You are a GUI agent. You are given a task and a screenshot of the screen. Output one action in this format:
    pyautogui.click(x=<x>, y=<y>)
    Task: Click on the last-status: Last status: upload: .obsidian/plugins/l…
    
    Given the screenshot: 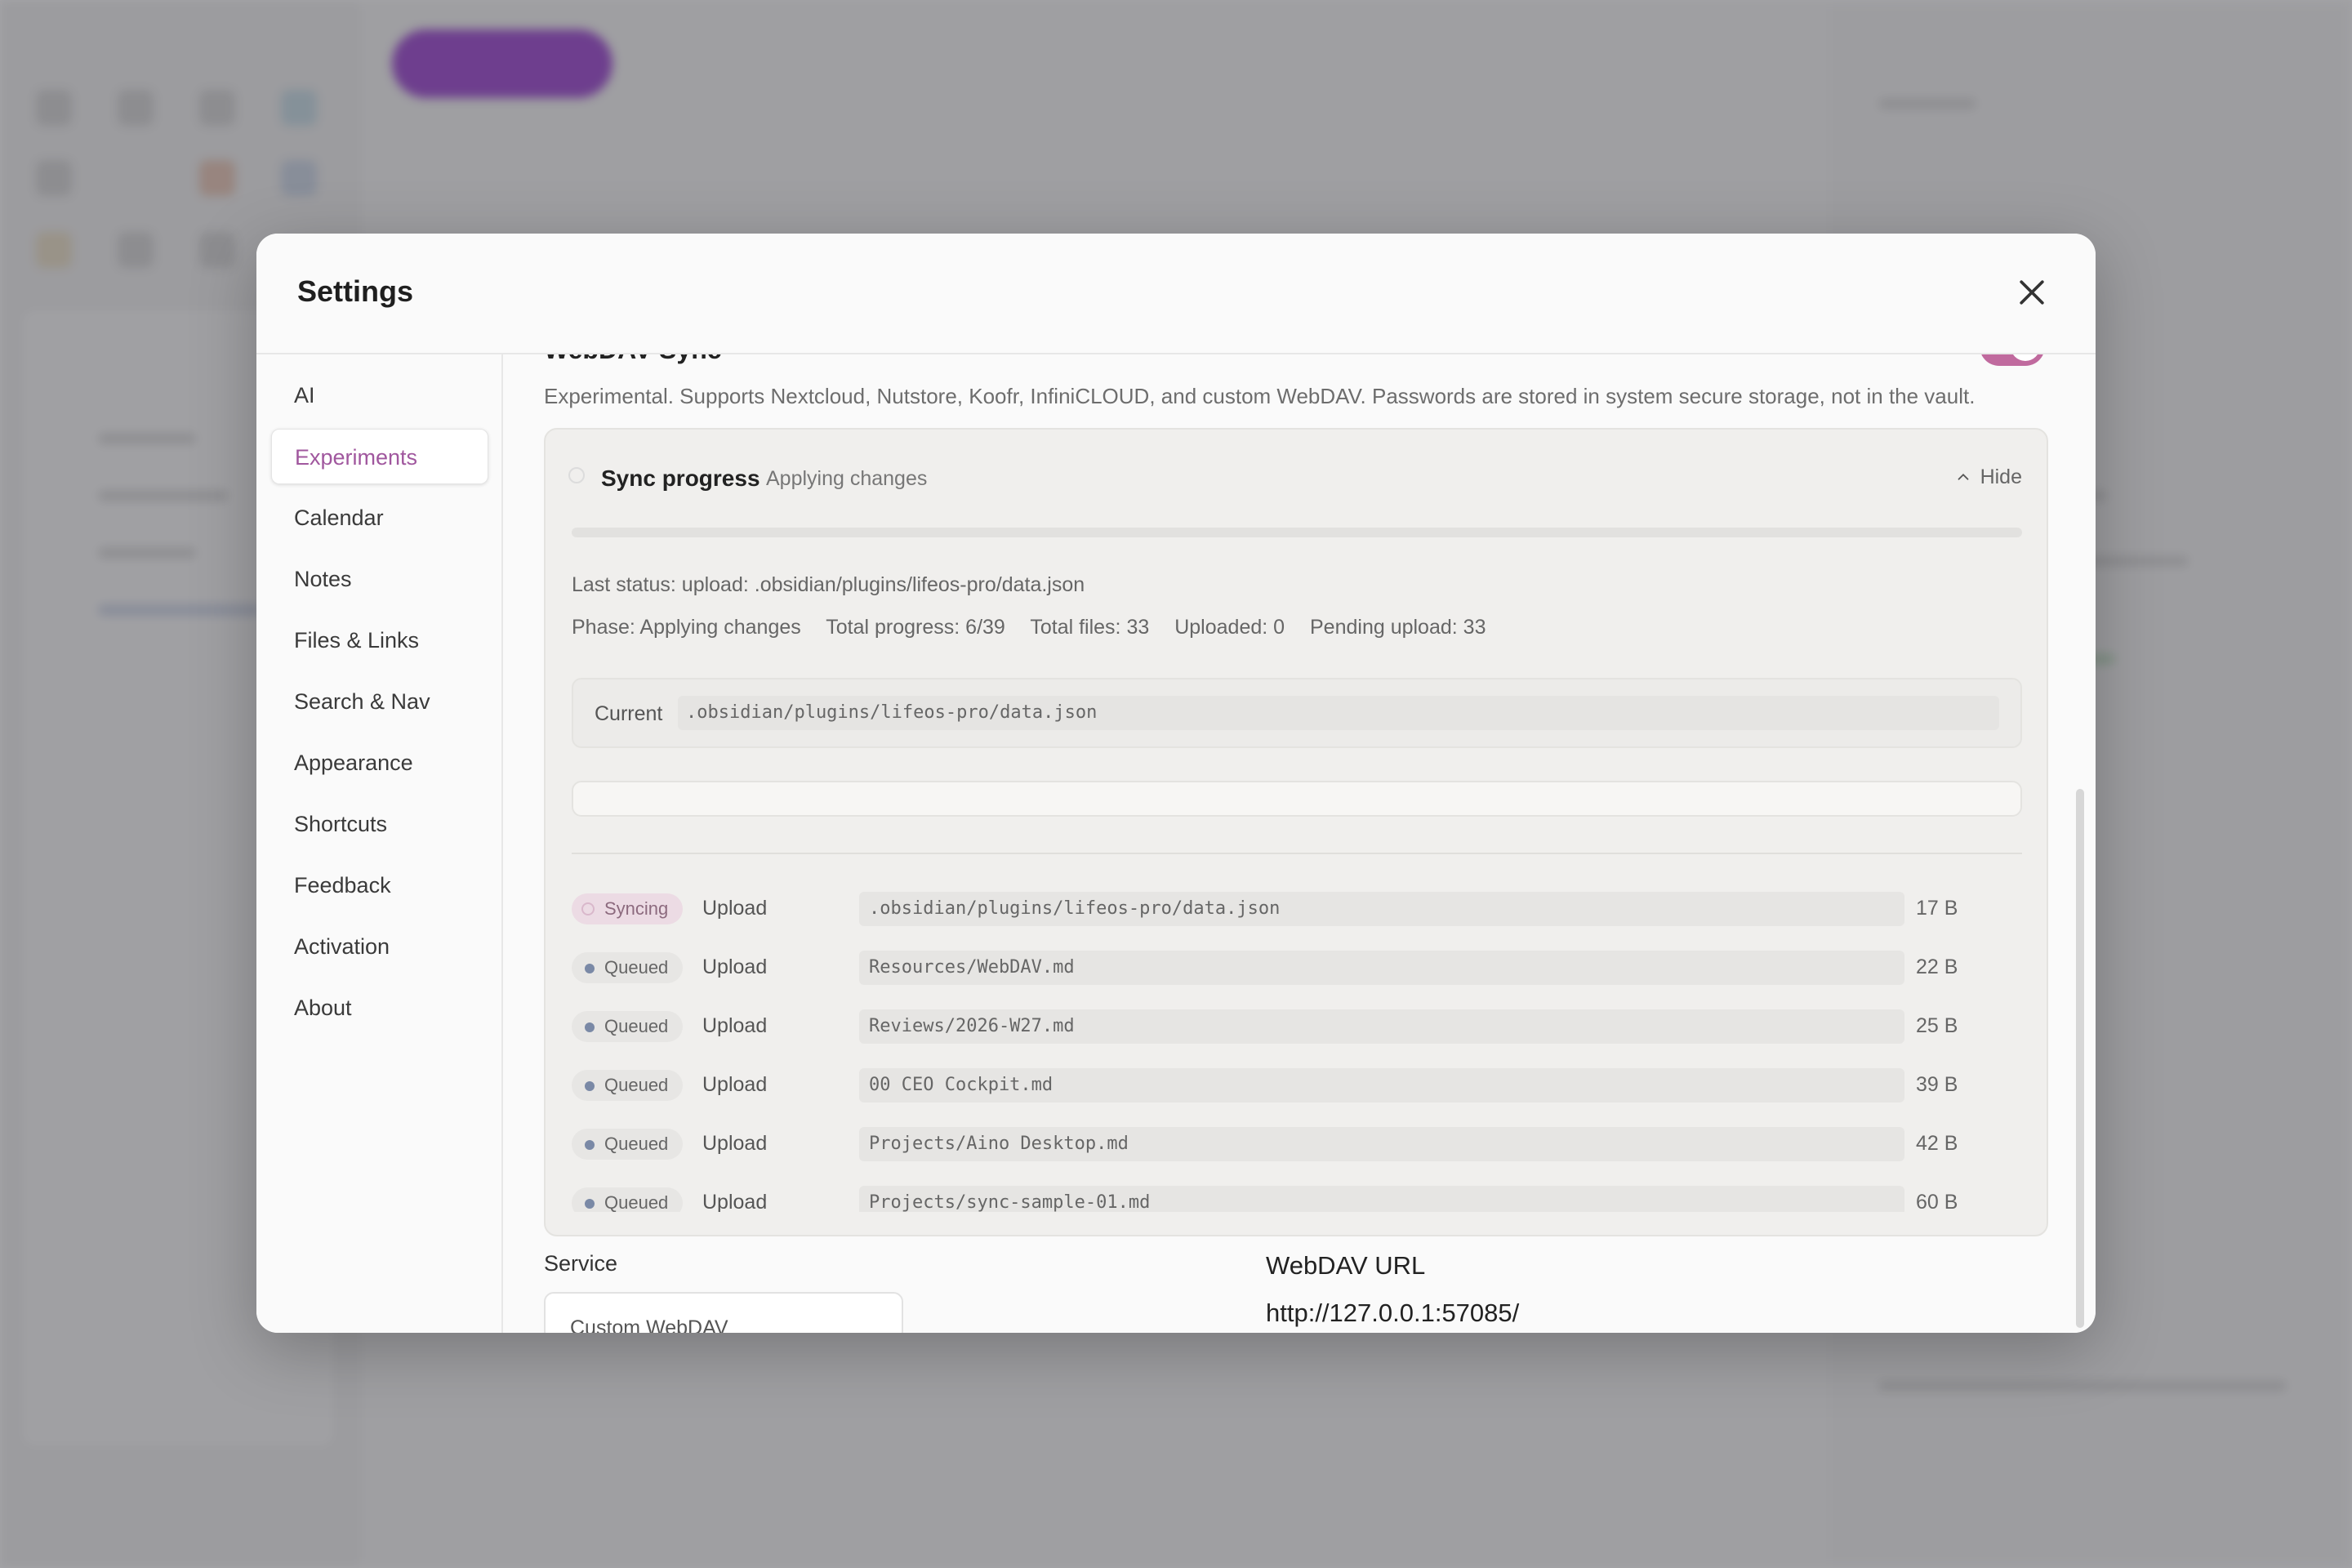 What is the action you would take?
    pyautogui.click(x=828, y=584)
    